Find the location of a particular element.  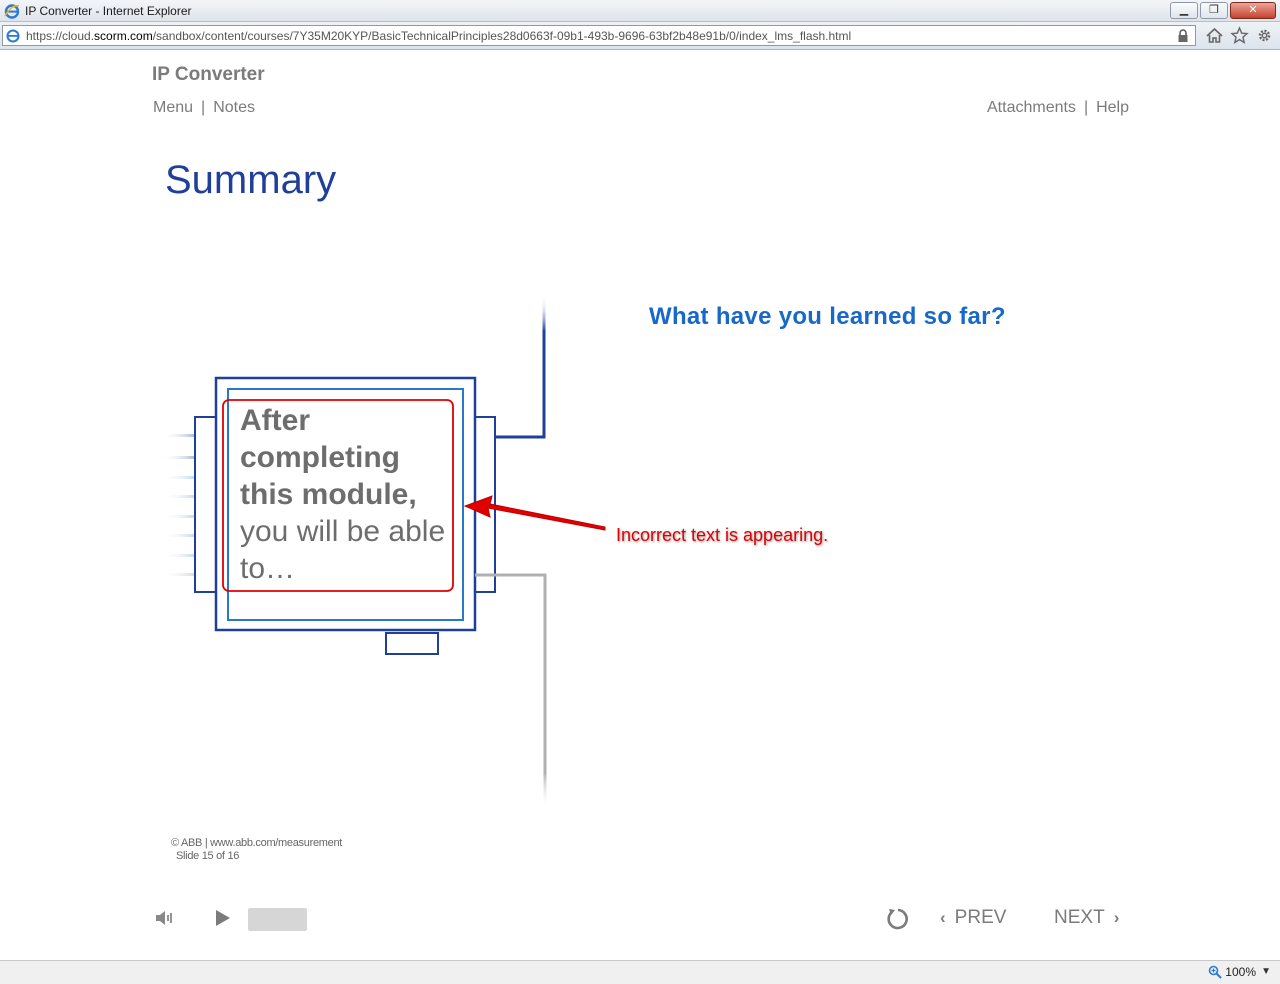

slide-question: What have you learned so far? is located at coordinates (827, 316).